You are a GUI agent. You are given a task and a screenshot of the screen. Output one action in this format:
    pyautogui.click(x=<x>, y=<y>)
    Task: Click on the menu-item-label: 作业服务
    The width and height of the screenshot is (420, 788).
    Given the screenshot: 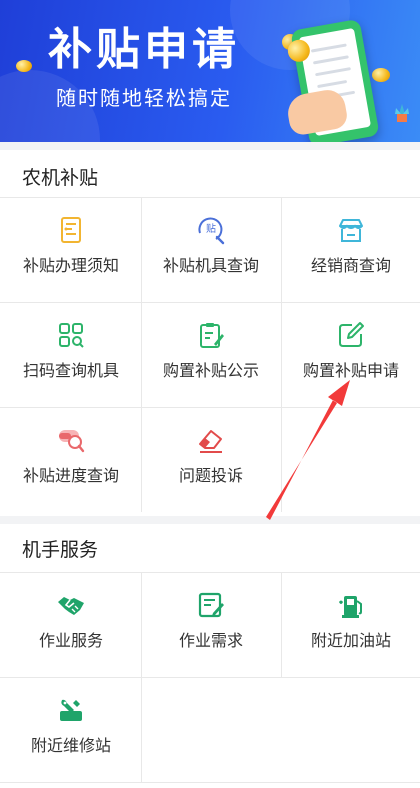 What is the action you would take?
    pyautogui.click(x=70, y=640)
    